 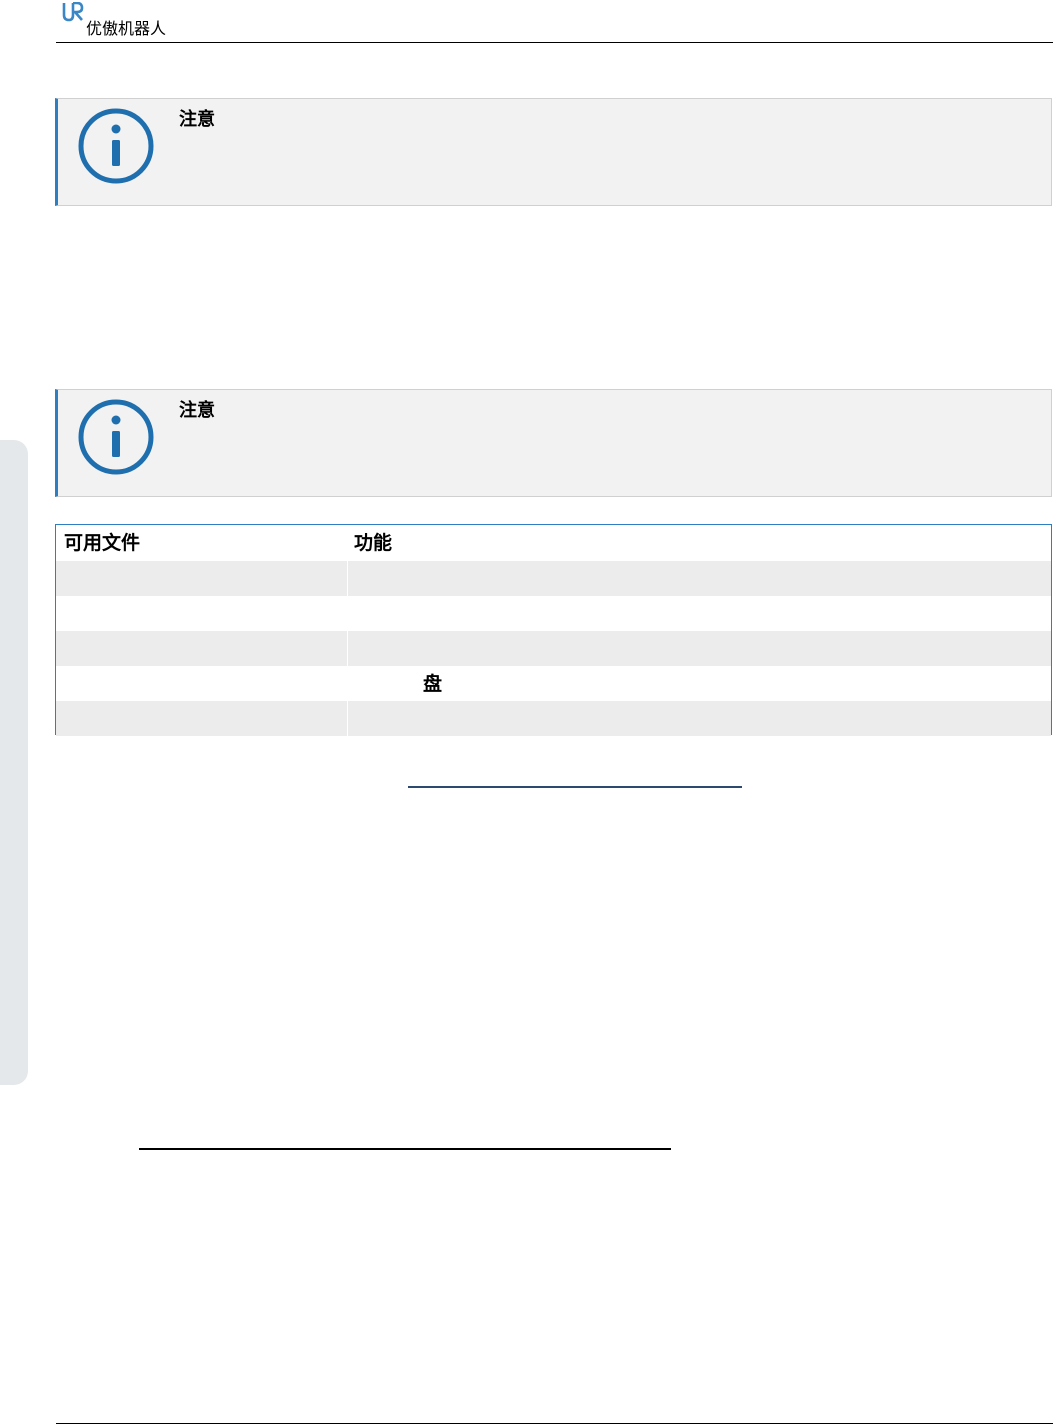 What do you see at coordinates (14, 762) in the screenshot?
I see `side-tab-marker` at bounding box center [14, 762].